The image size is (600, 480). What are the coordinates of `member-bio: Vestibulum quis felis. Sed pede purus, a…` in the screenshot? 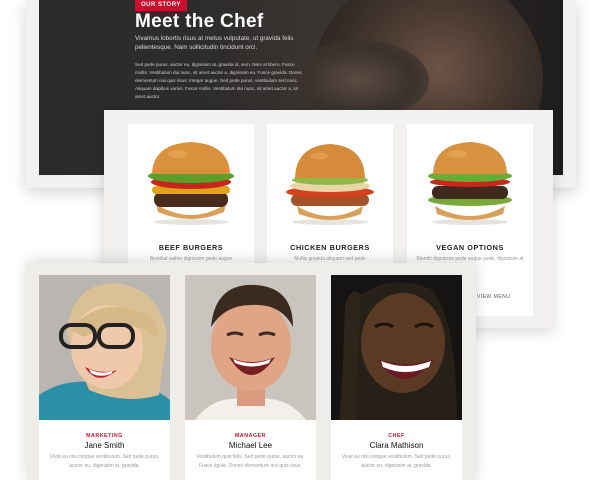 It's located at (250, 461).